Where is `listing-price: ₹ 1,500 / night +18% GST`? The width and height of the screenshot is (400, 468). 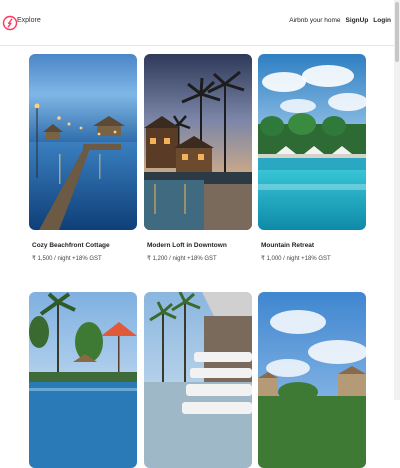
listing-price: ₹ 1,500 / night +18% GST is located at coordinates (67, 259).